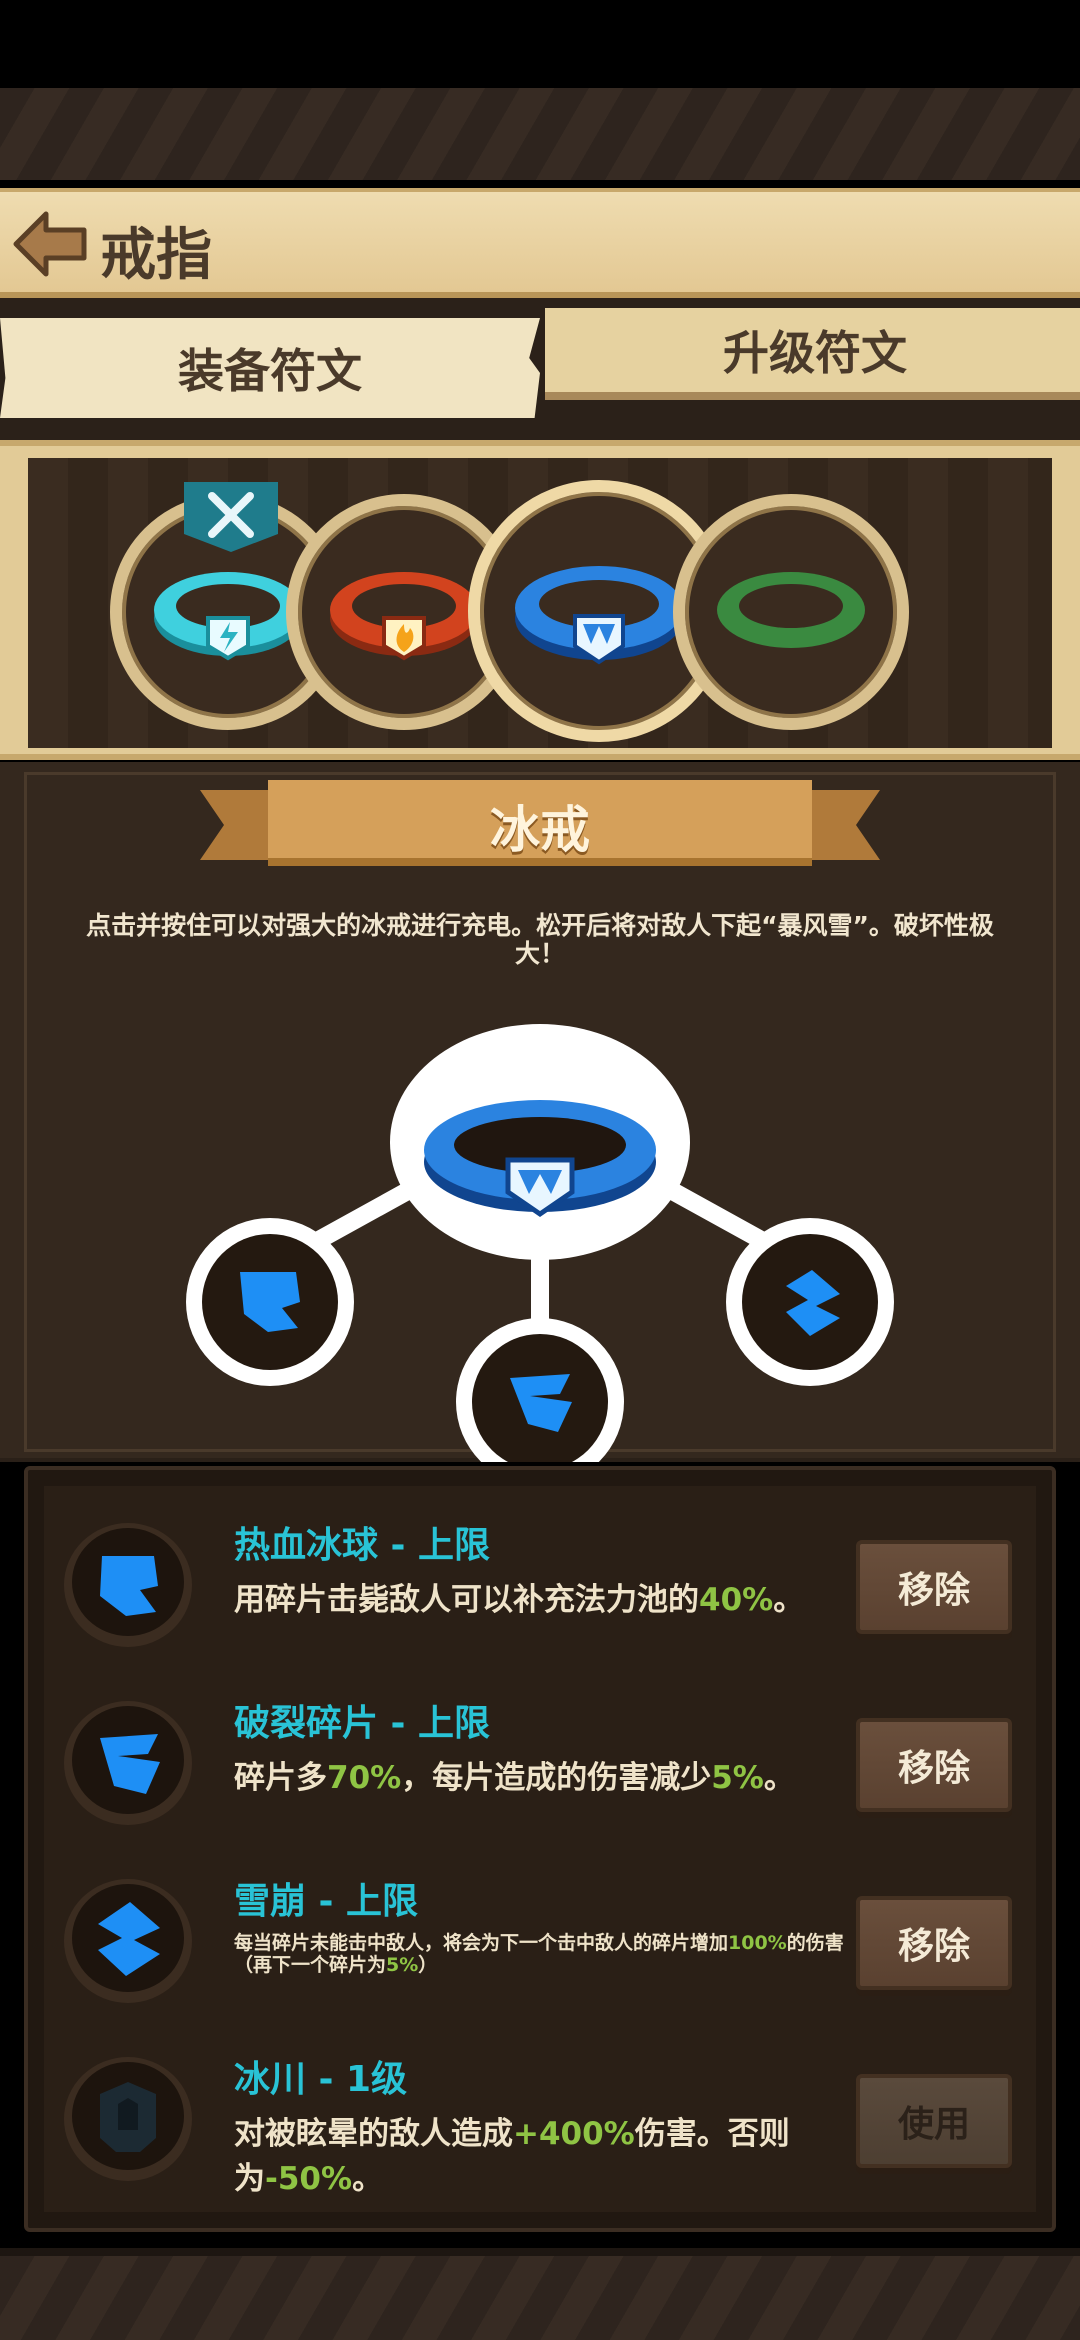  Describe the element at coordinates (519, 1600) in the screenshot. I see `upgrade-description: 用碎片击毙敌人可以补充法力池的40%。` at that location.